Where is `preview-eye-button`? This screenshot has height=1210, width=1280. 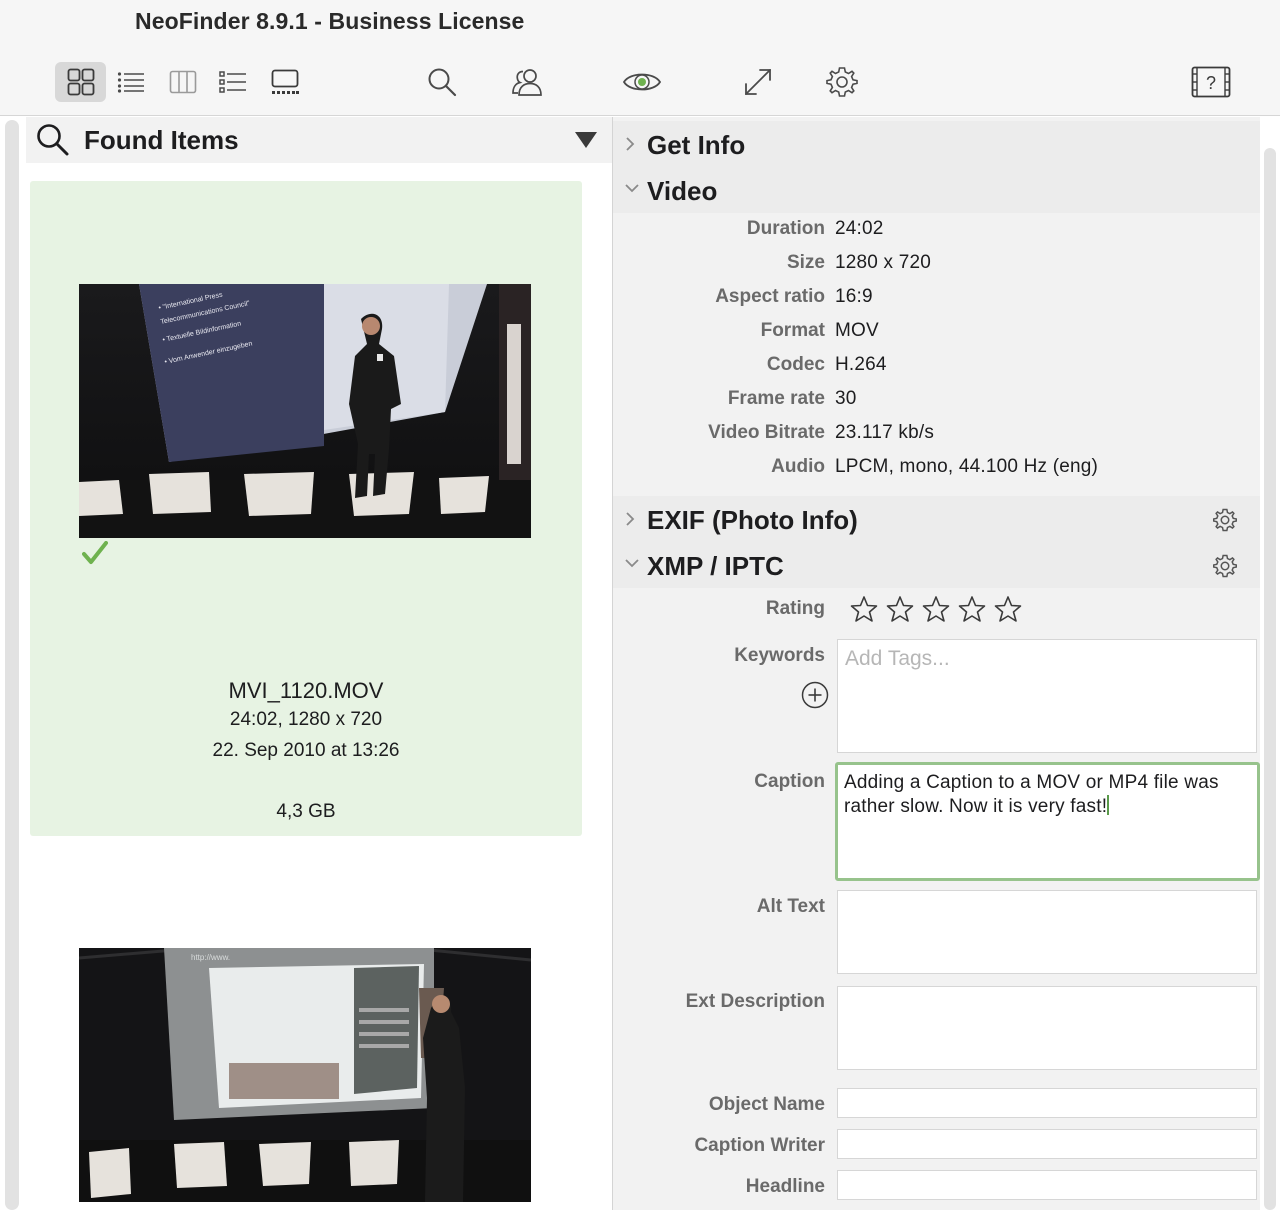 preview-eye-button is located at coordinates (642, 82).